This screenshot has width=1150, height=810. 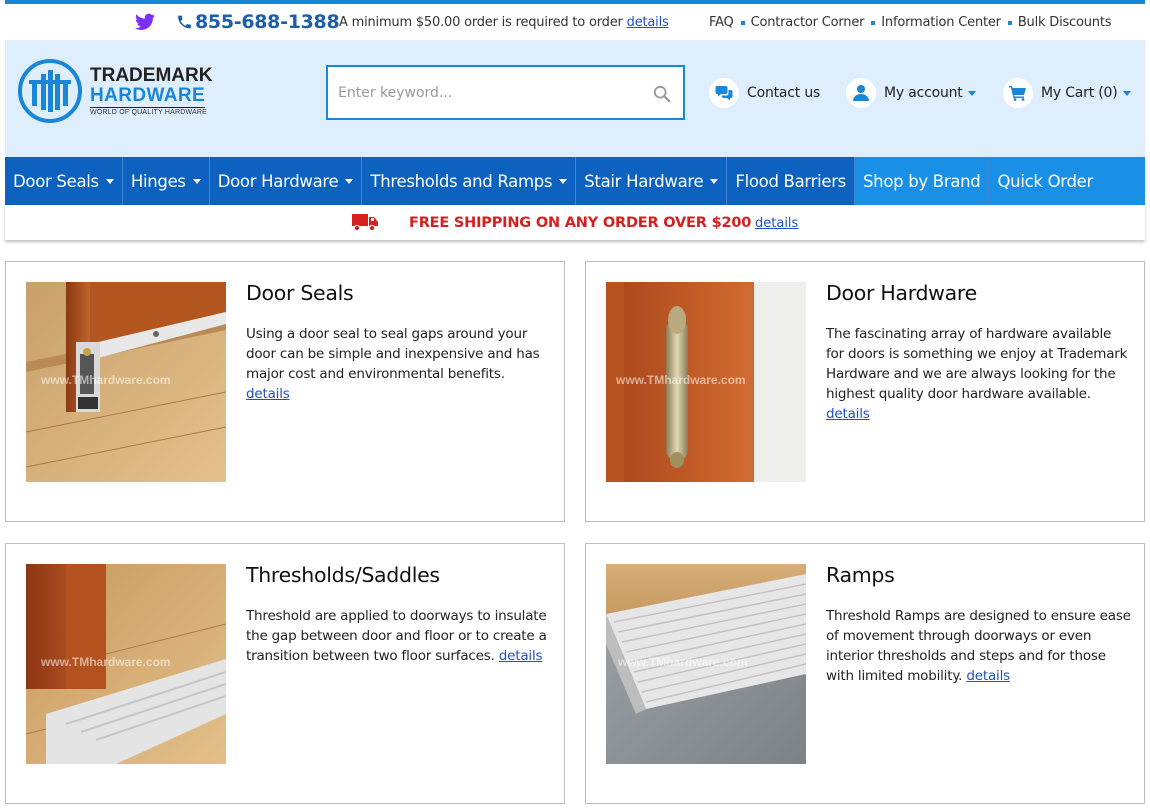 What do you see at coordinates (278, 181) in the screenshot?
I see `nav-label: Door Hardware` at bounding box center [278, 181].